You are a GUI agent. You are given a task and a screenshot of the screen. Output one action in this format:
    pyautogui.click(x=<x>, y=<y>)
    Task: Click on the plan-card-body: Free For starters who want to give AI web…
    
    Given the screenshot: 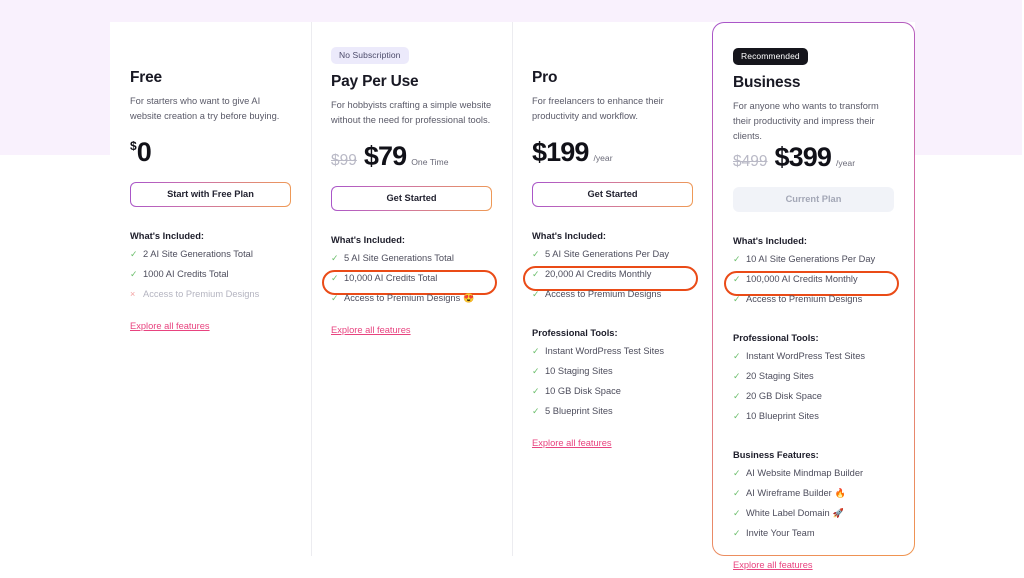 What is the action you would take?
    pyautogui.click(x=210, y=178)
    